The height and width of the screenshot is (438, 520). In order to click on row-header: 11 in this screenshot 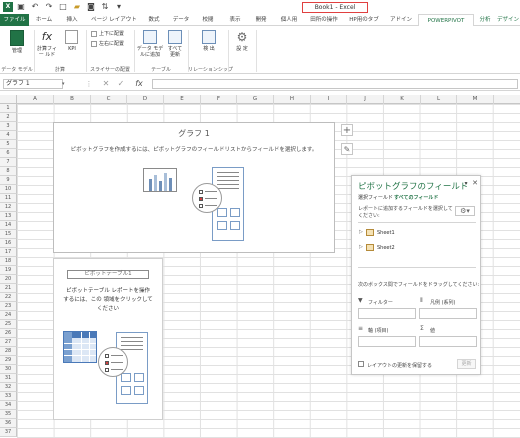, I will do `click(8, 198)`.